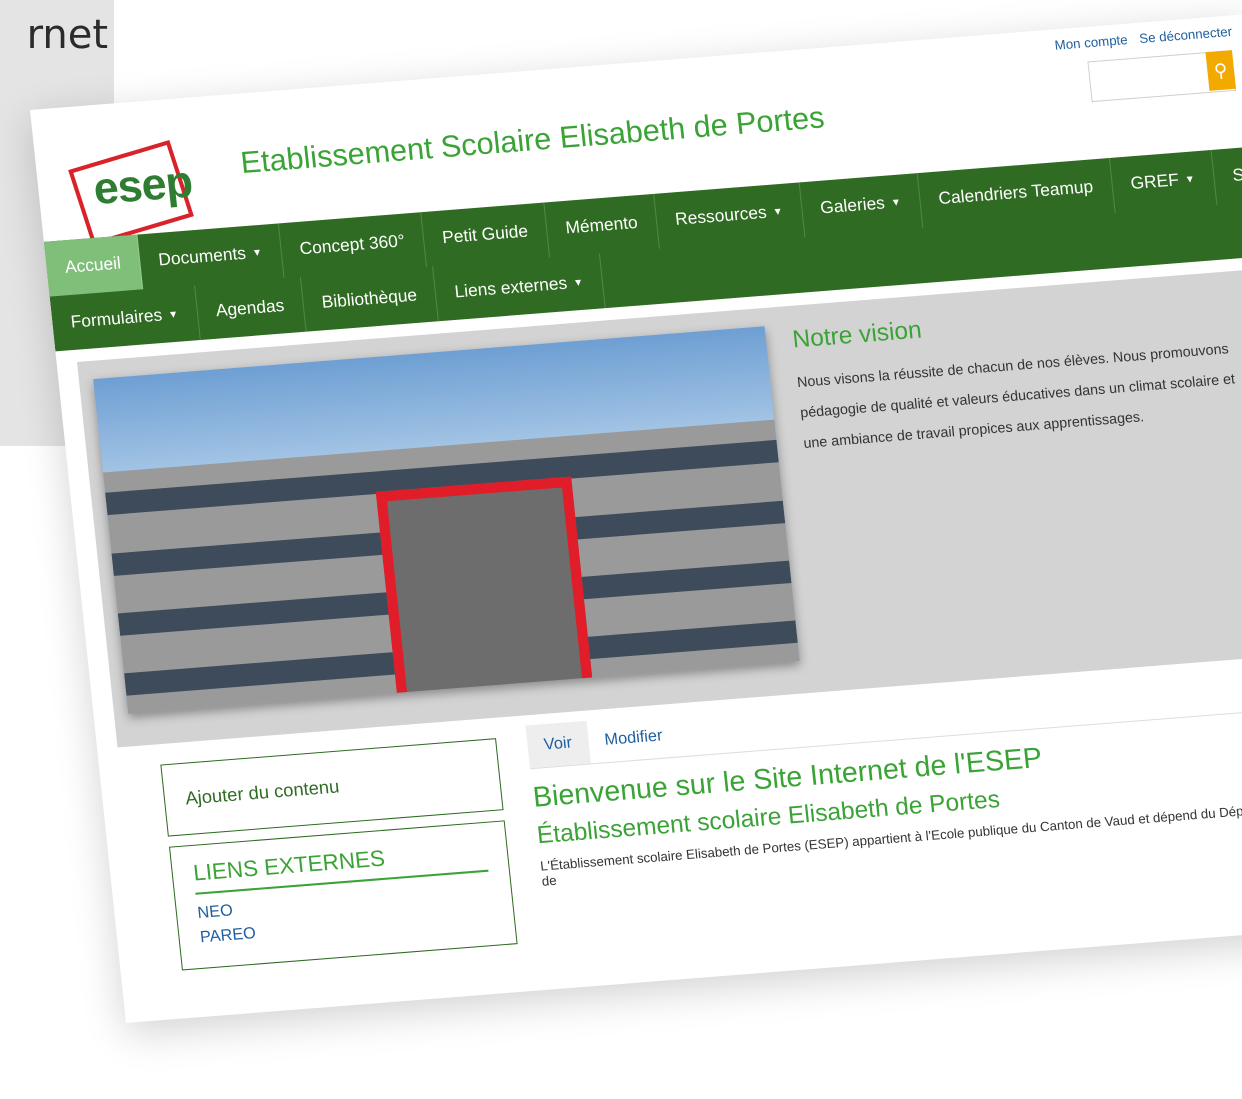 This screenshot has width=1242, height=1099. Describe the element at coordinates (67, 35) in the screenshot. I see `background-text-fragment-top: rnet` at that location.